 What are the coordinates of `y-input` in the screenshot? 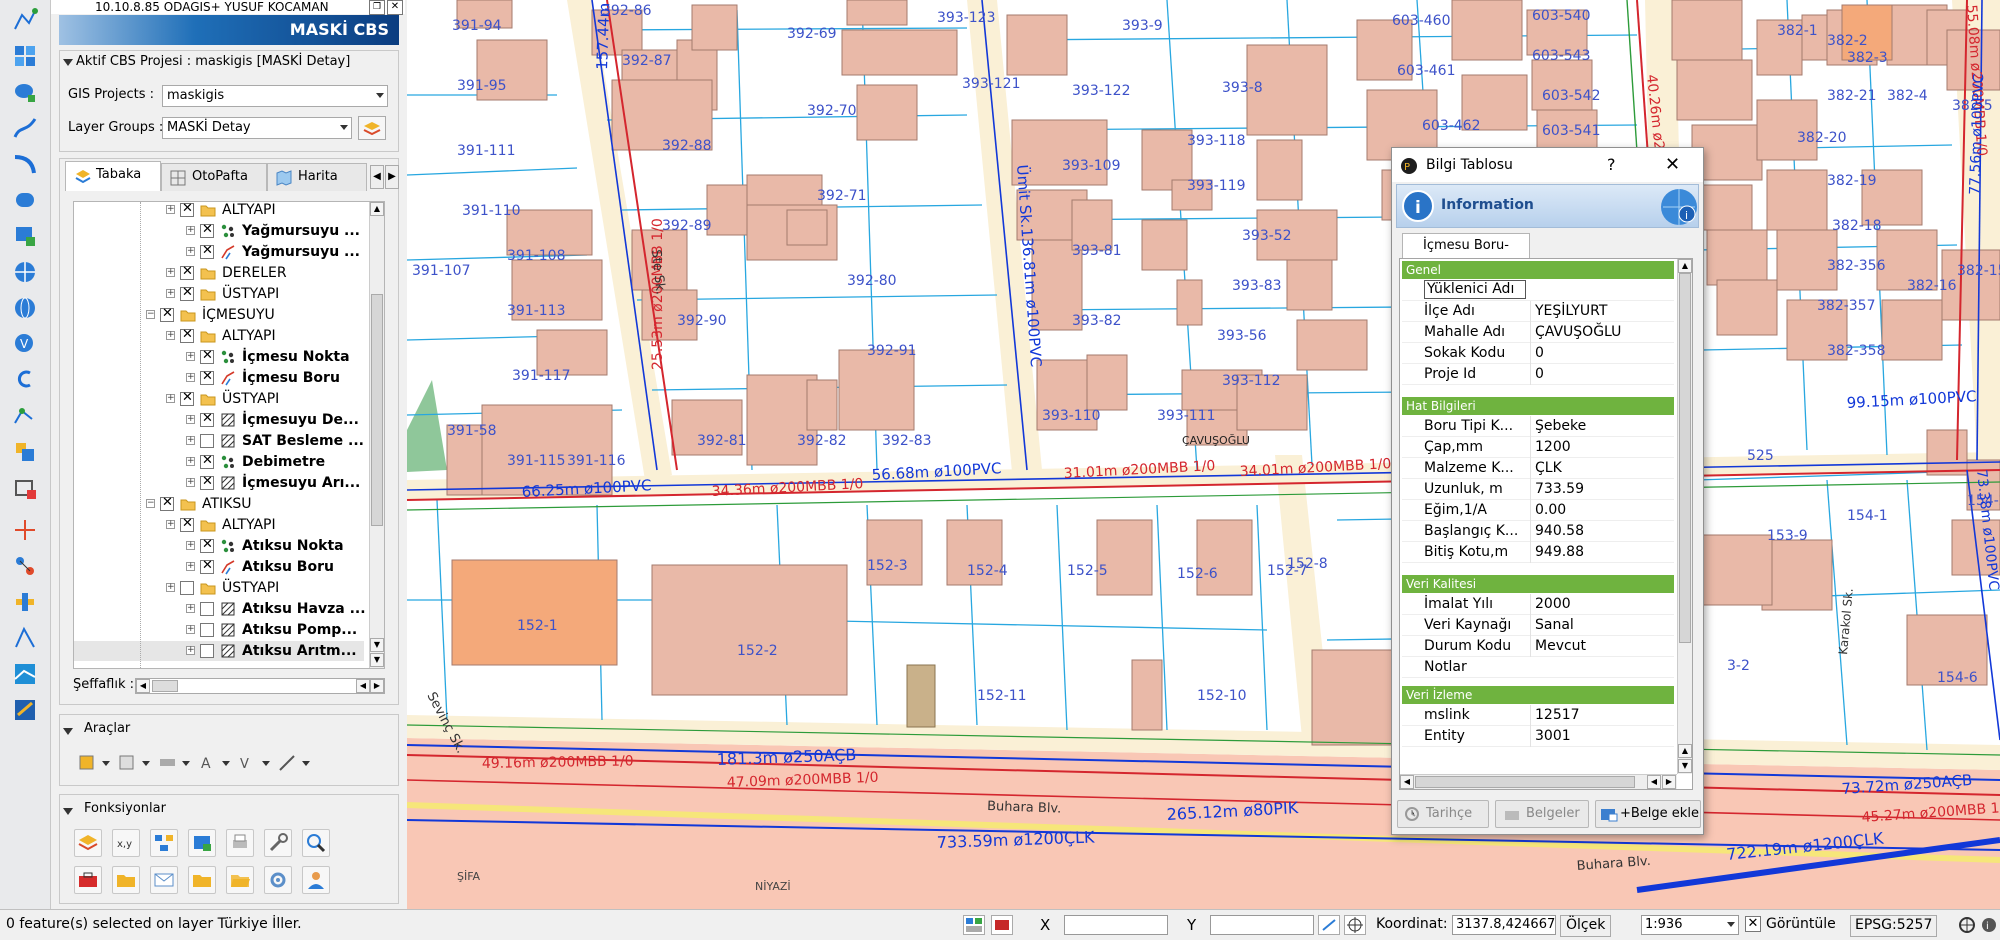 It's located at (1262, 925).